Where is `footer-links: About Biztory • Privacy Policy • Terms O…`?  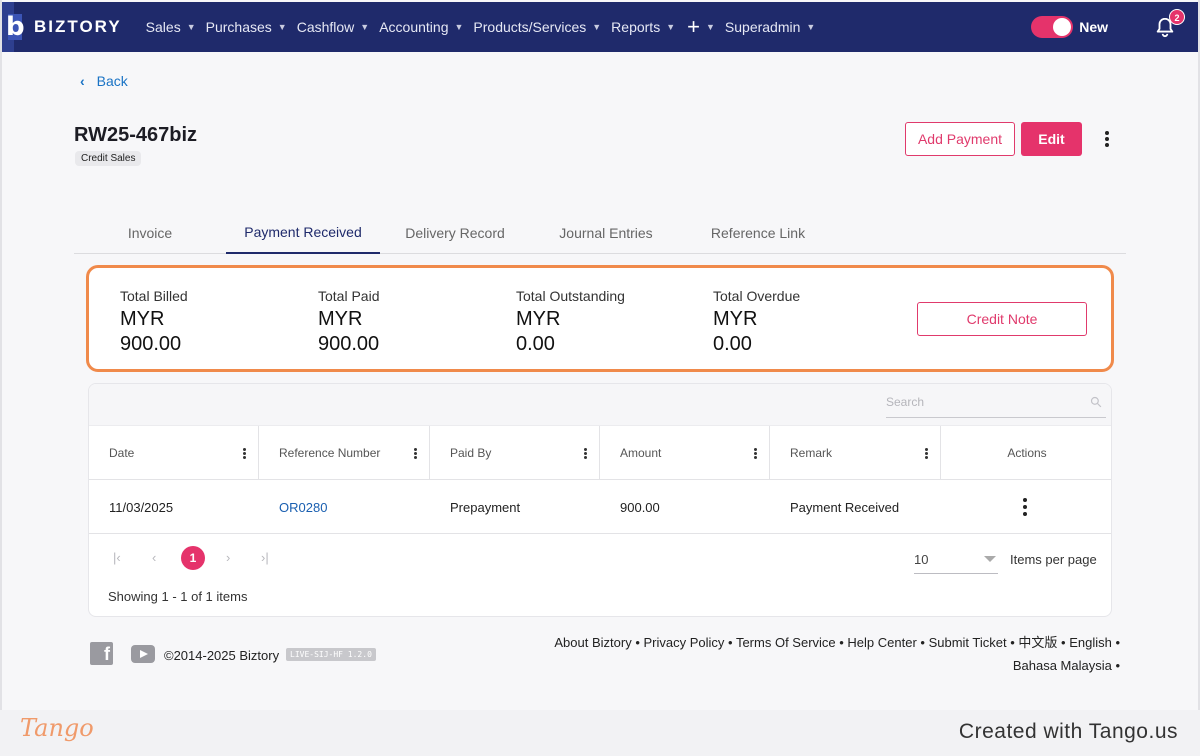
footer-links: About Biztory • Privacy Policy • Terms O… is located at coordinates (837, 654).